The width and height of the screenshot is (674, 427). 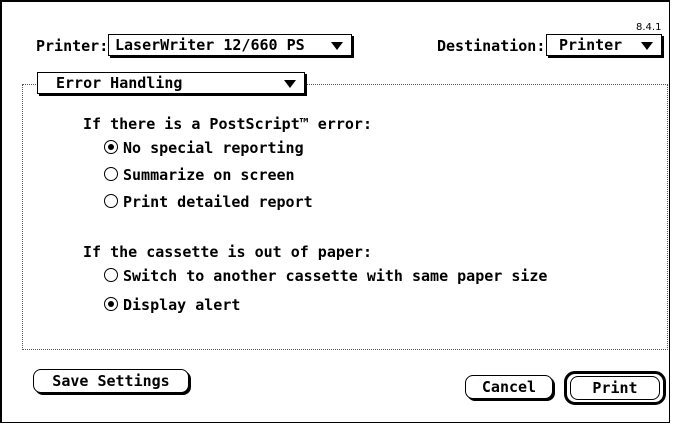 What do you see at coordinates (227, 252) in the screenshot?
I see `cassette-heading: If the cassette is out of paper:` at bounding box center [227, 252].